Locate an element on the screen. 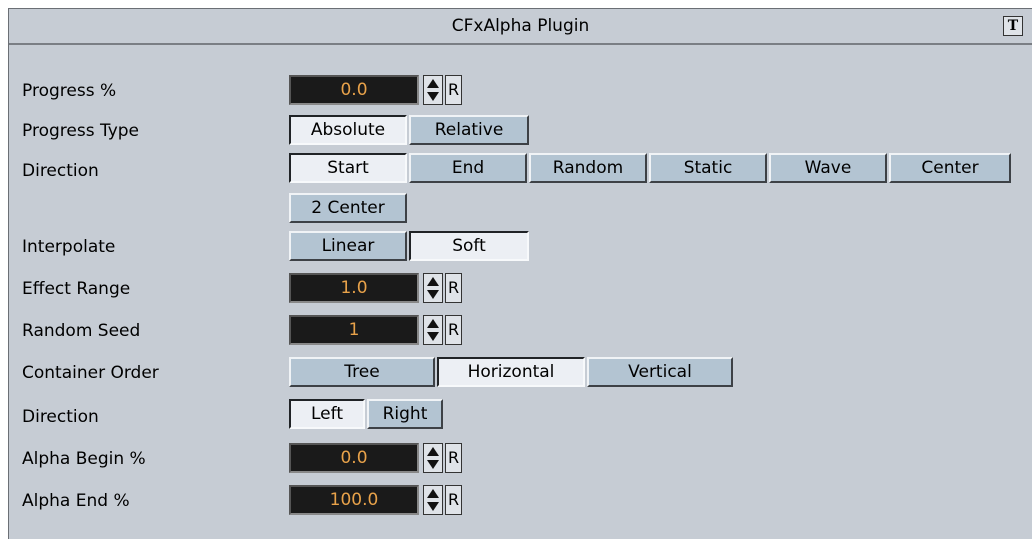 The width and height of the screenshot is (1032, 539). alpha-end-field: 100.0 is located at coordinates (354, 500).